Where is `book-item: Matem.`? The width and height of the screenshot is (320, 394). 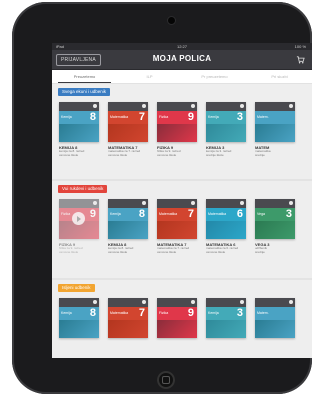 book-item: Matem. is located at coordinates (275, 327).